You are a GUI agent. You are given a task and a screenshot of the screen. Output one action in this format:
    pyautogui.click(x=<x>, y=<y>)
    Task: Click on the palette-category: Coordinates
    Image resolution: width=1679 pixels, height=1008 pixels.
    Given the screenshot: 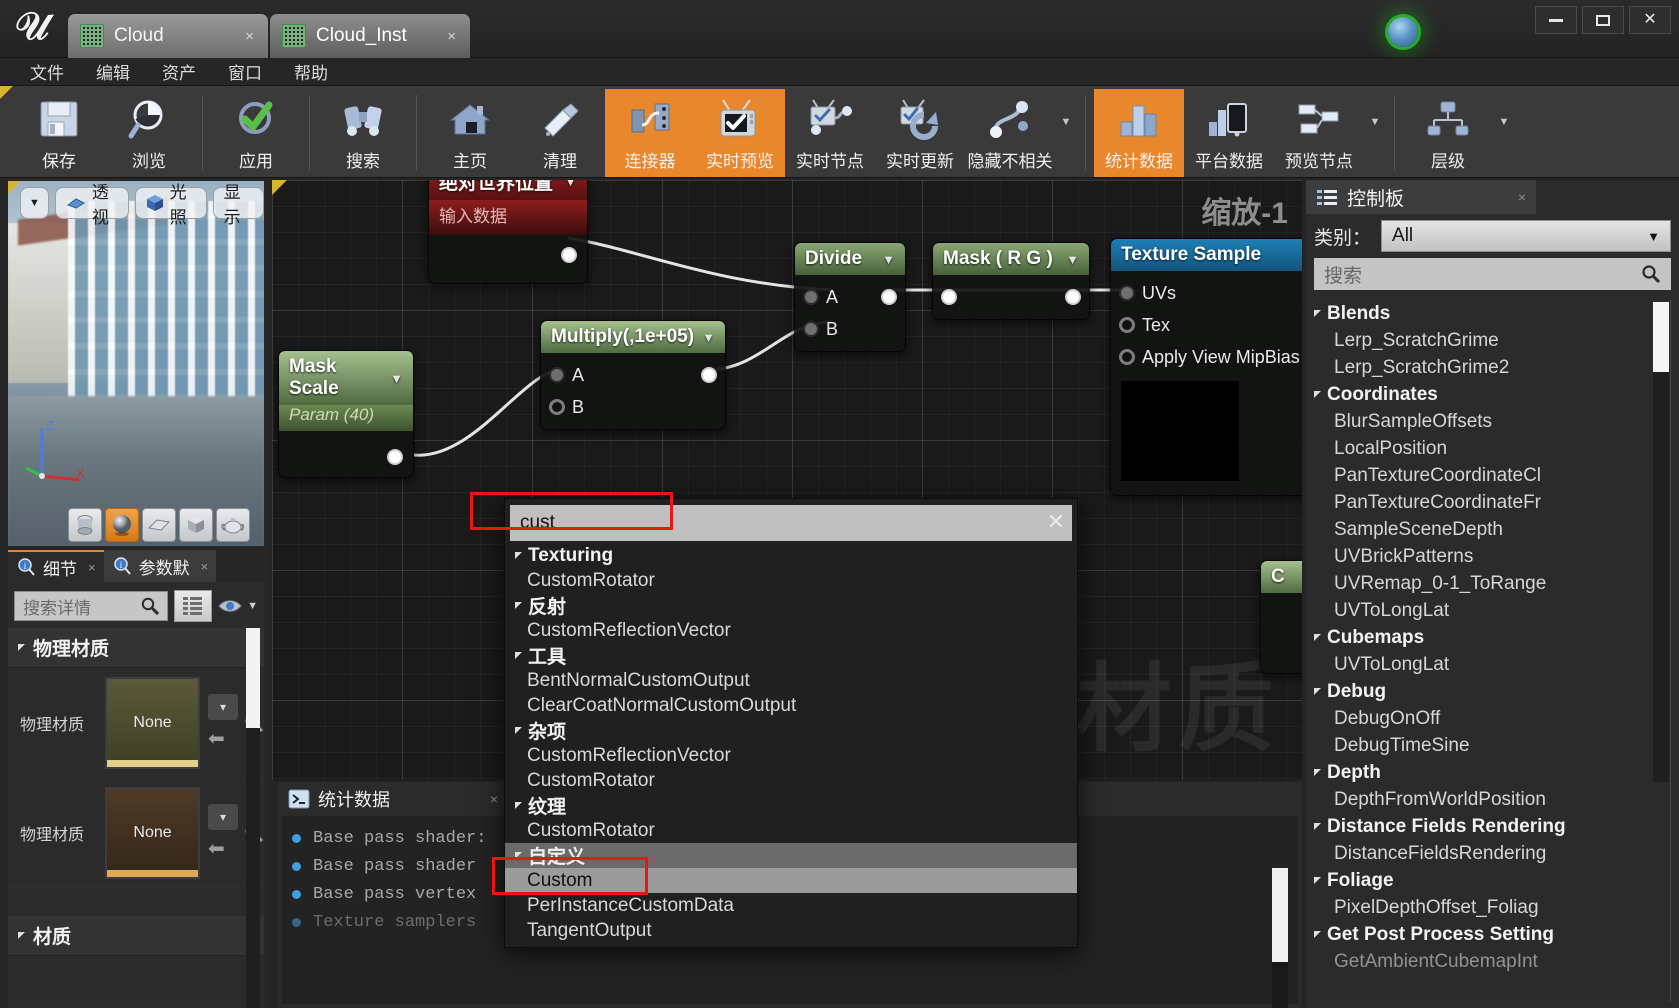 What is the action you would take?
    pyautogui.click(x=1492, y=394)
    